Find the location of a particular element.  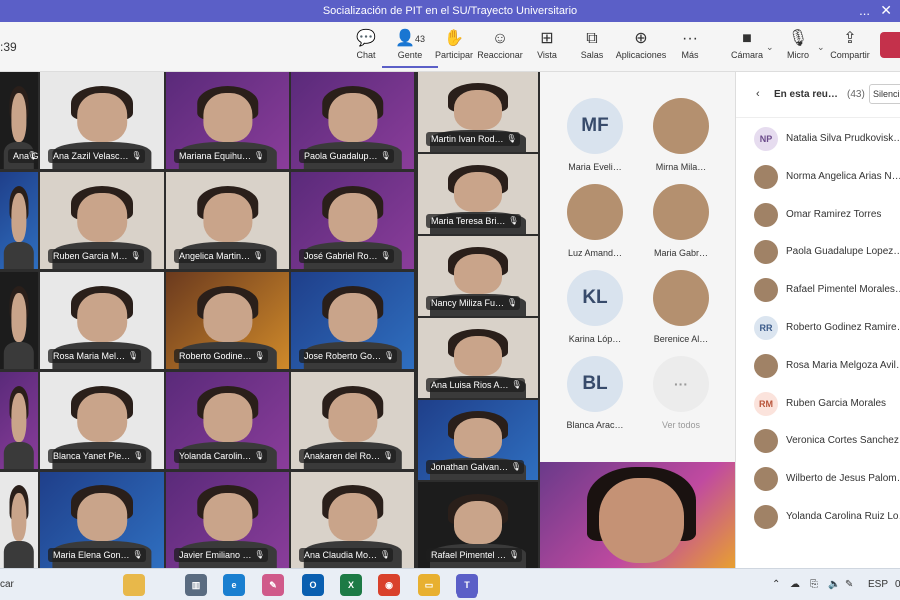

video-tile: Paola Guadalup… 🎙 is located at coordinates (352, 120).